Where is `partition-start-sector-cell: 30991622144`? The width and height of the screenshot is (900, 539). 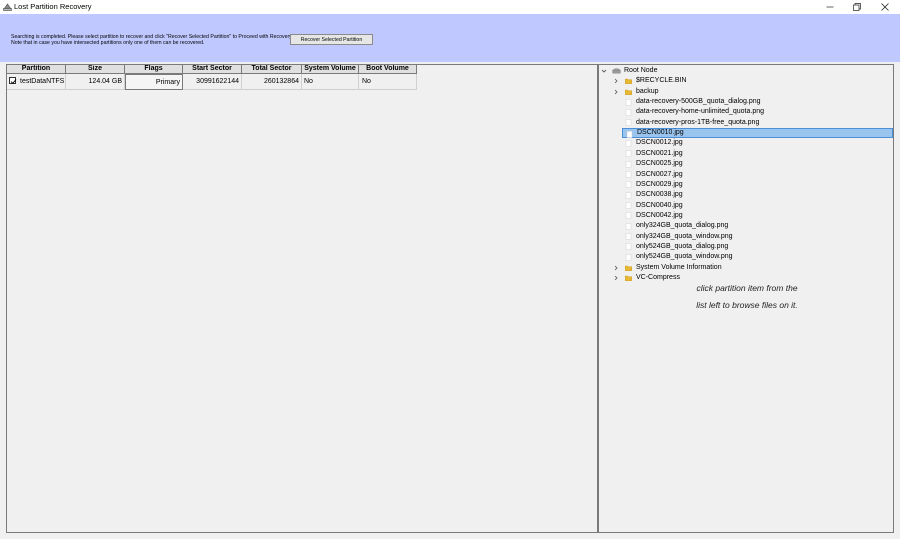 partition-start-sector-cell: 30991622144 is located at coordinates (212, 82).